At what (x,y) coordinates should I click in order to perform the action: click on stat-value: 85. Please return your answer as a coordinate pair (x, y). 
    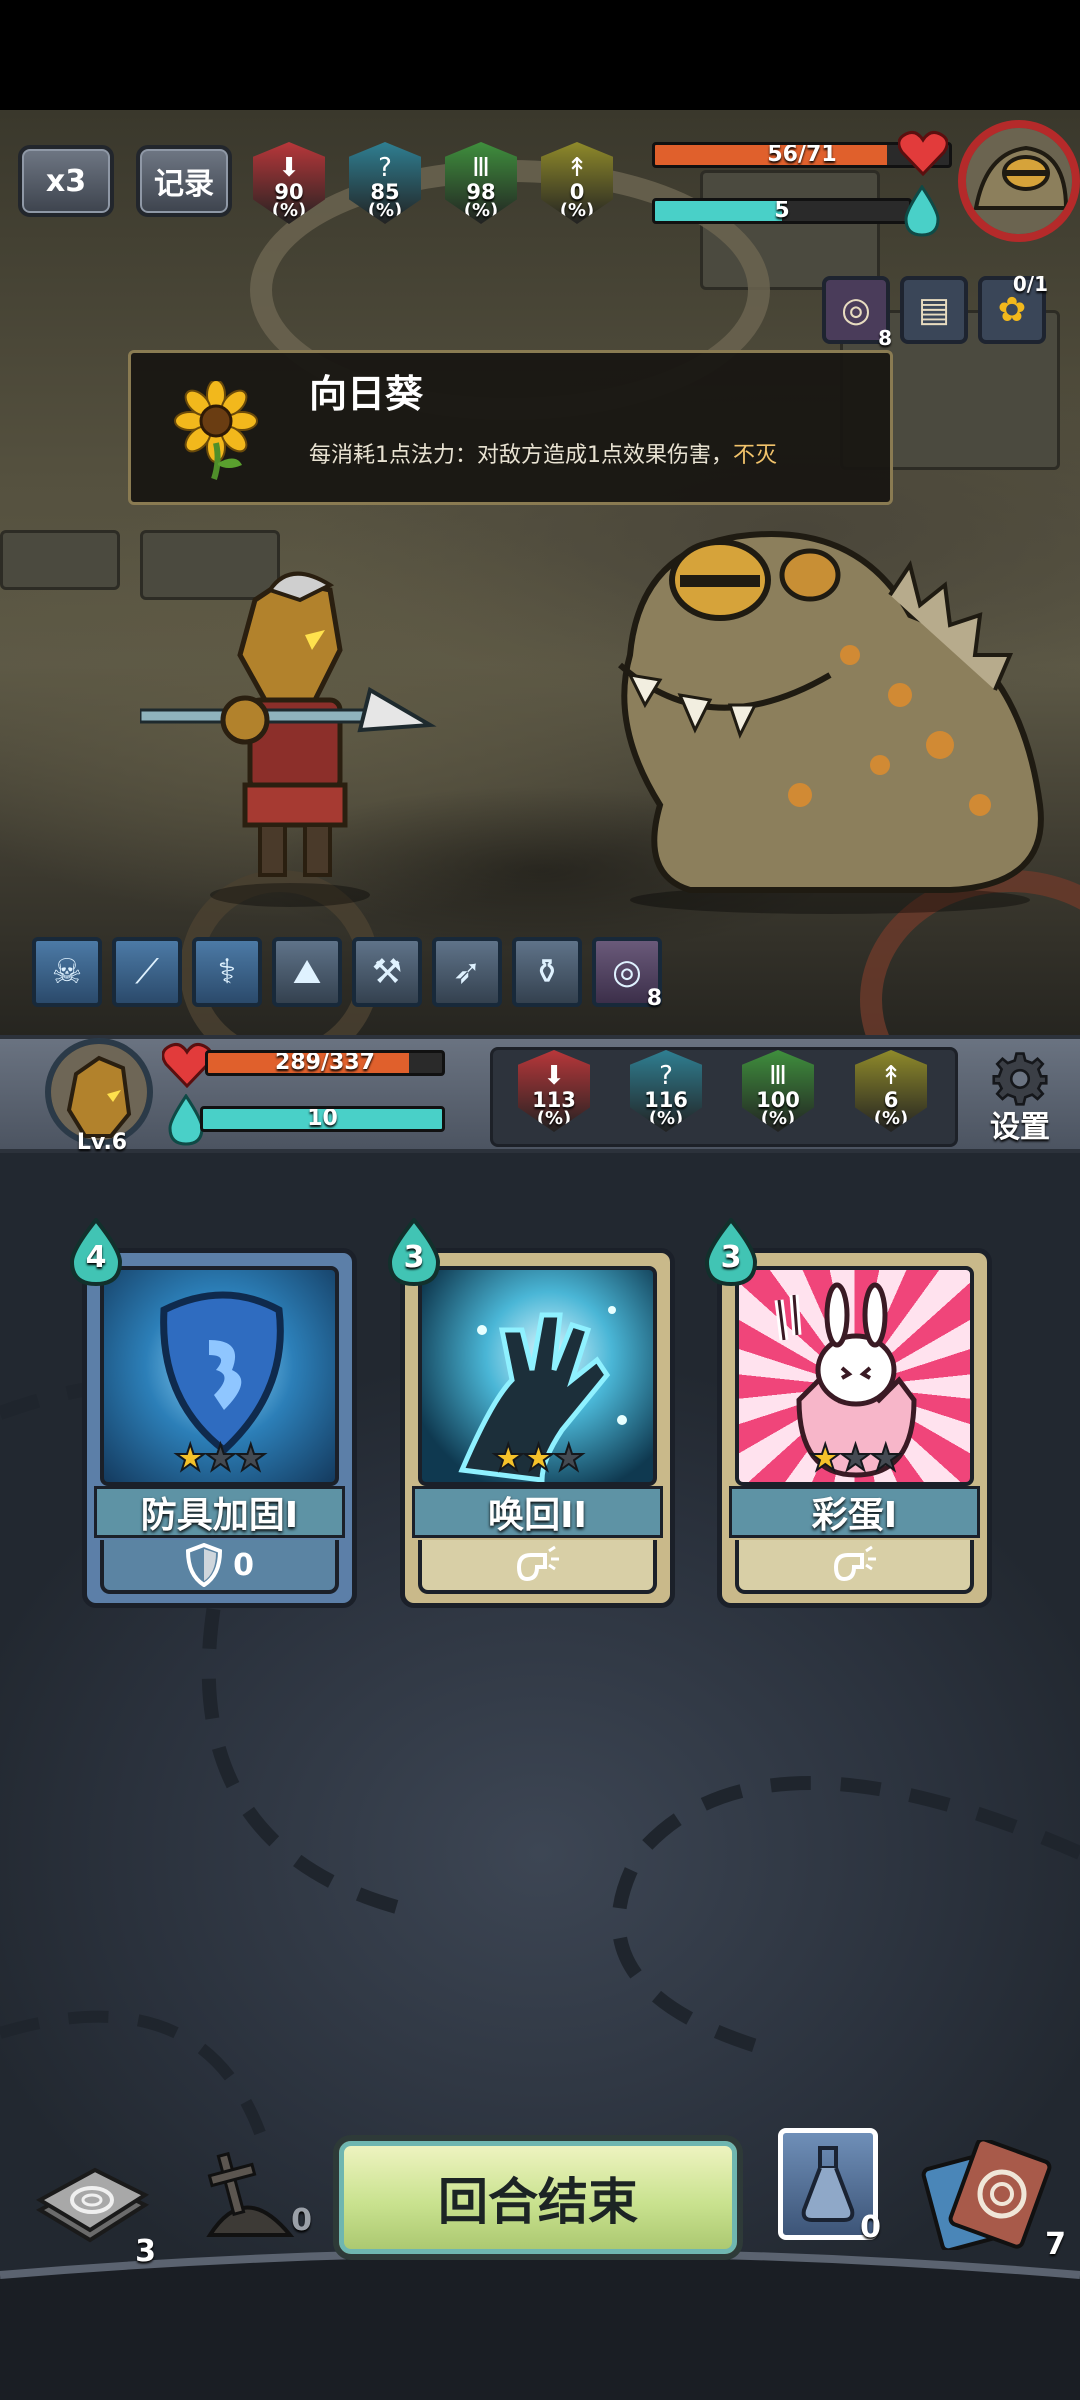
    Looking at the image, I should click on (385, 192).